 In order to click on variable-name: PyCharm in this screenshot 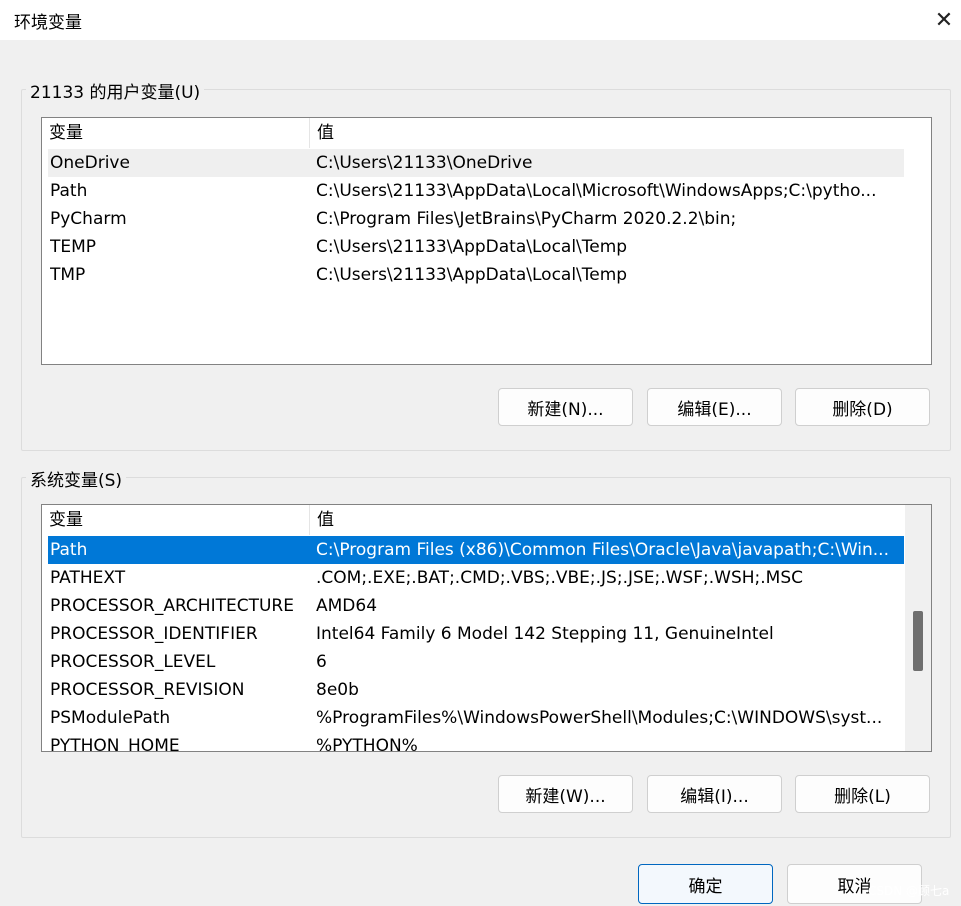, I will do `click(88, 219)`.